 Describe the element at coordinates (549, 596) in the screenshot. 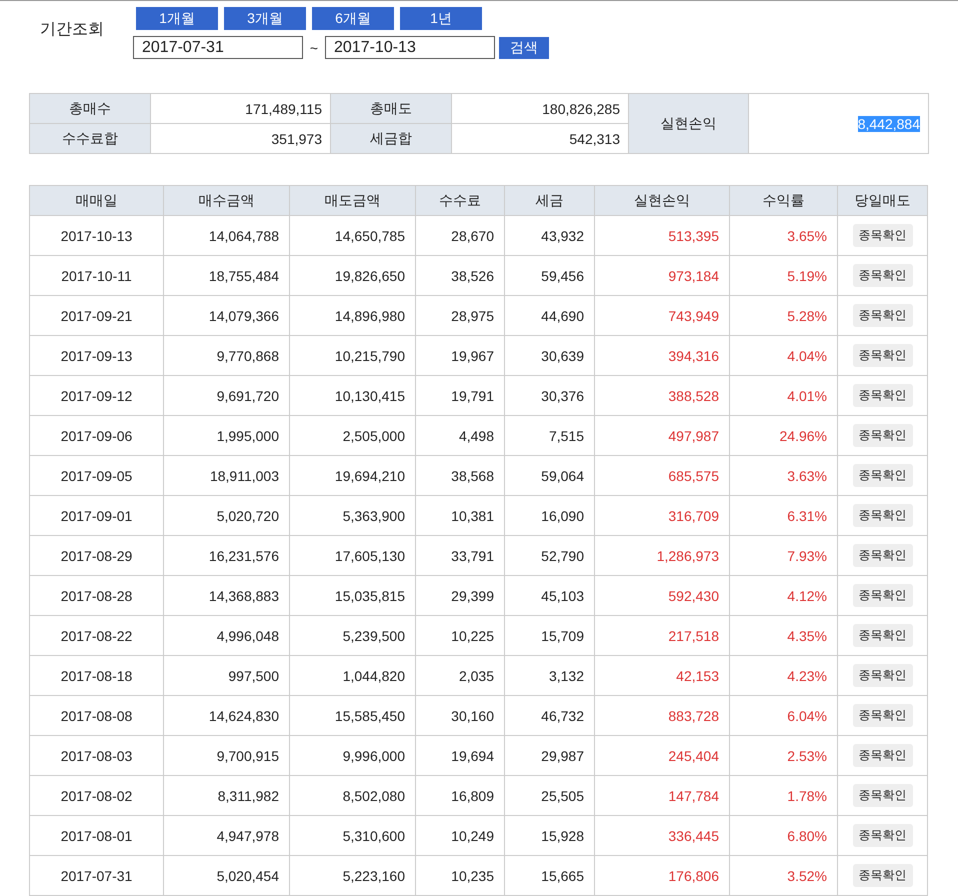

I see `table-cell: 45,103` at that location.